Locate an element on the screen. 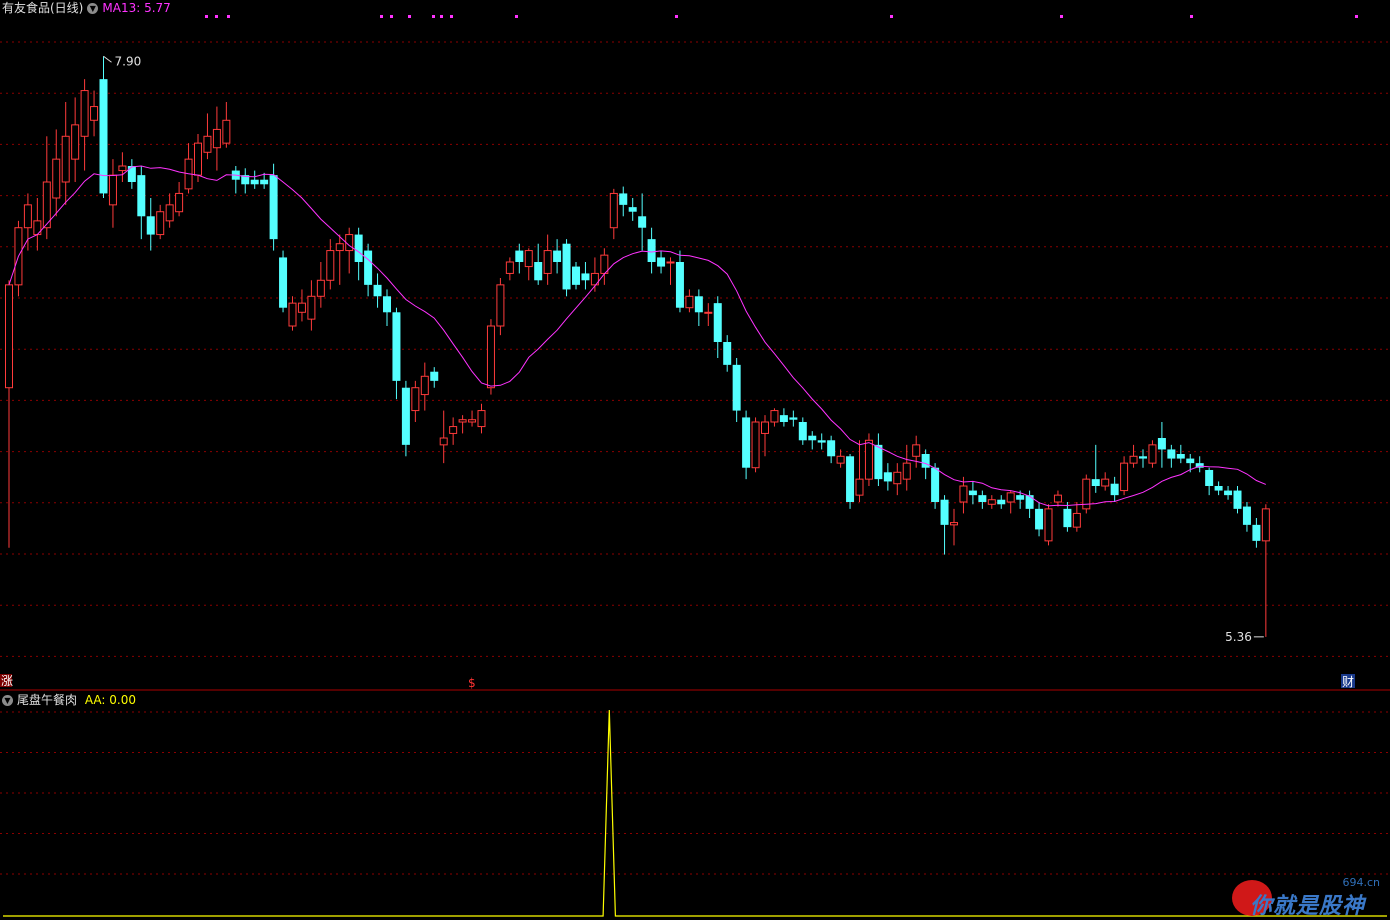 This screenshot has width=1390, height=920. indicator-value: AA: 0.00 is located at coordinates (110, 700).